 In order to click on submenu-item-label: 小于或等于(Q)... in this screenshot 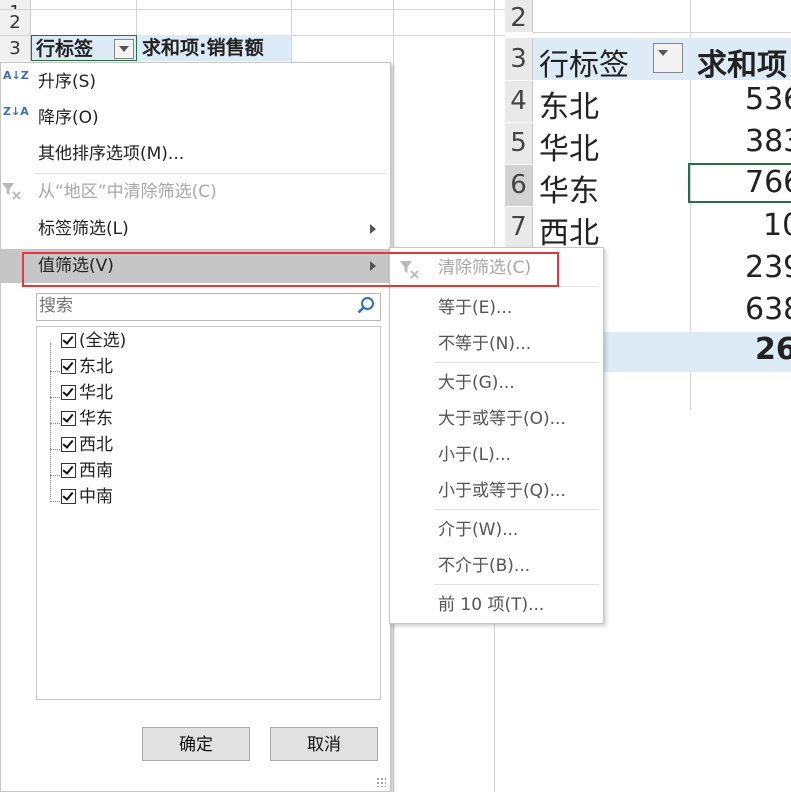, I will do `click(502, 491)`.